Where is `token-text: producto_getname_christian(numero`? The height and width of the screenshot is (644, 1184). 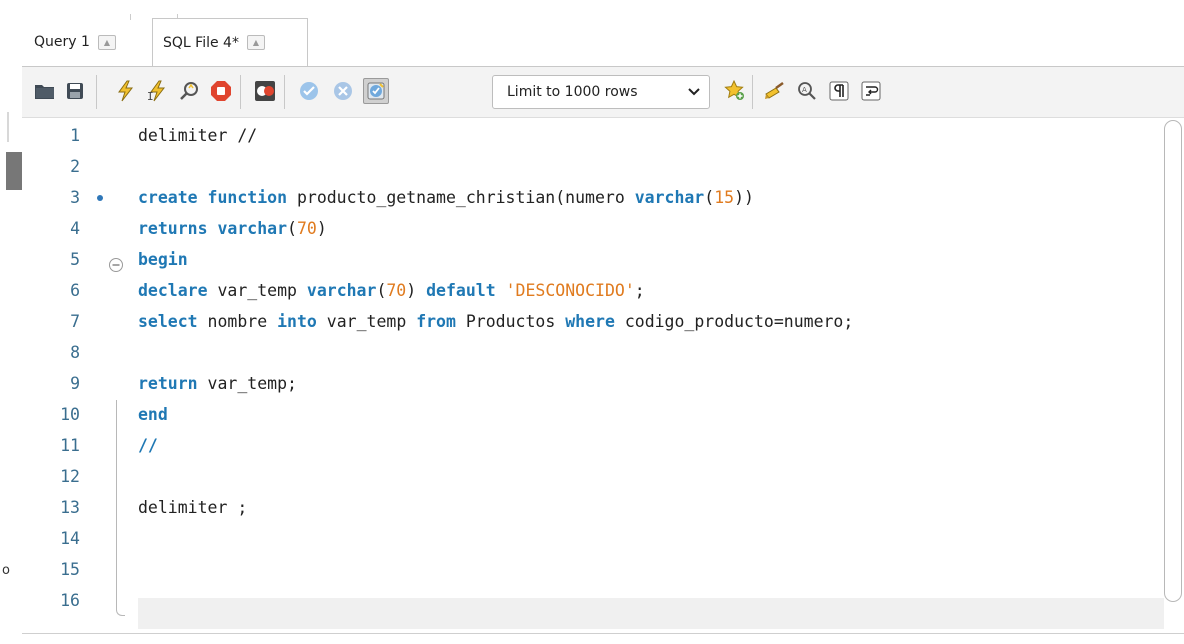 token-text: producto_getname_christian(numero is located at coordinates (461, 197).